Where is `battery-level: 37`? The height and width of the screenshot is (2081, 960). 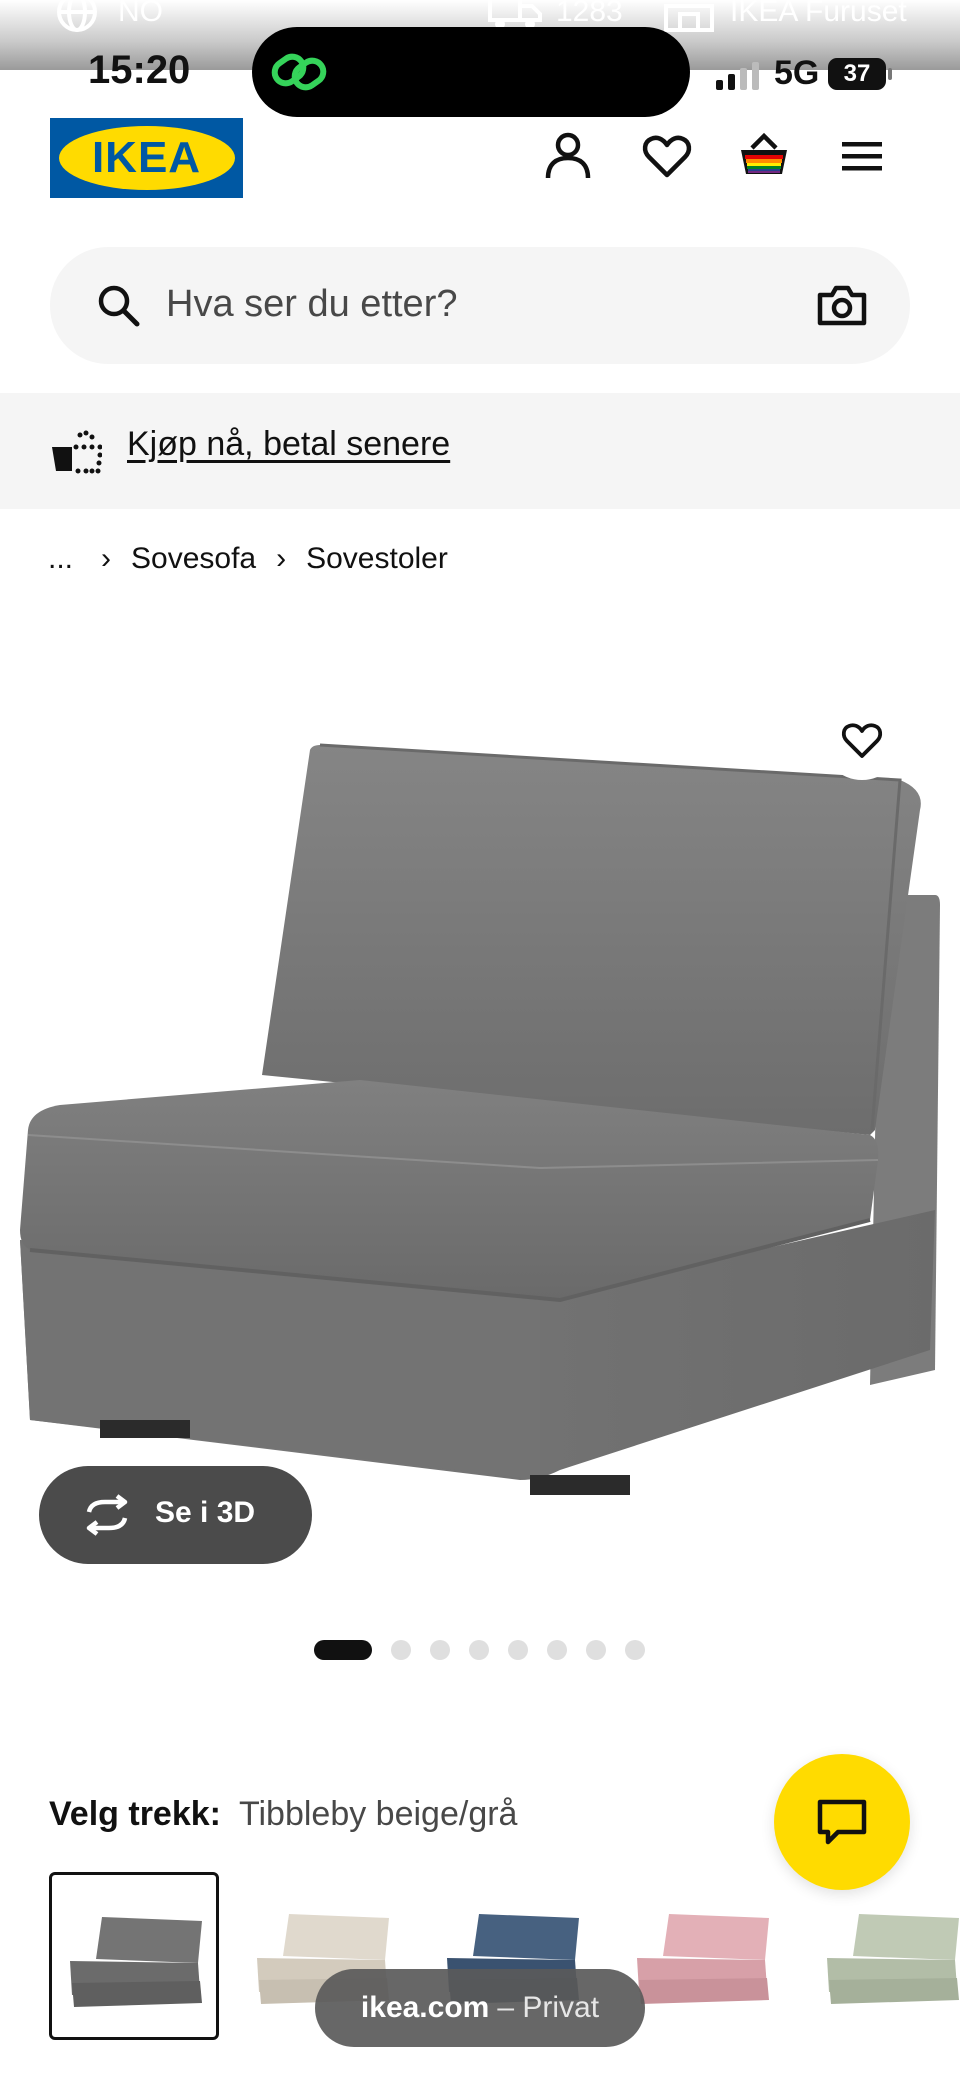
battery-level: 37 is located at coordinates (857, 73).